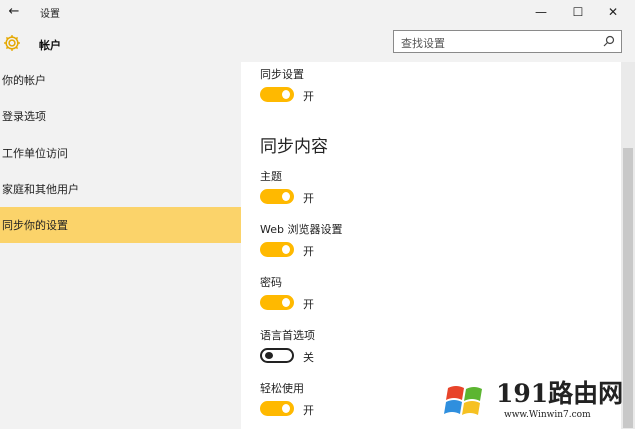  I want to click on ease-of-access-label: 轻松使用, so click(282, 388).